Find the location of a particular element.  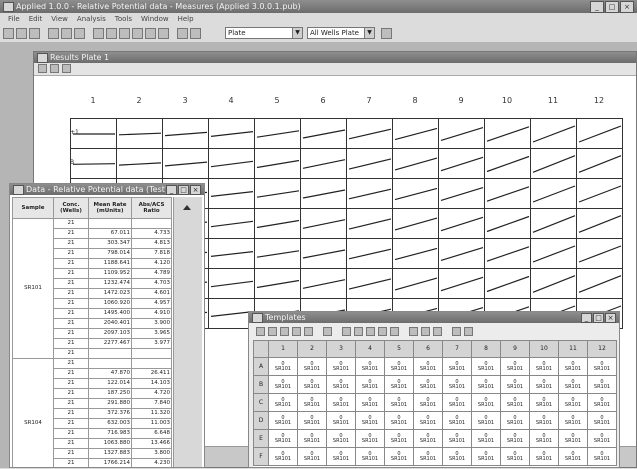

plate-row-header: A is located at coordinates (261, 366).